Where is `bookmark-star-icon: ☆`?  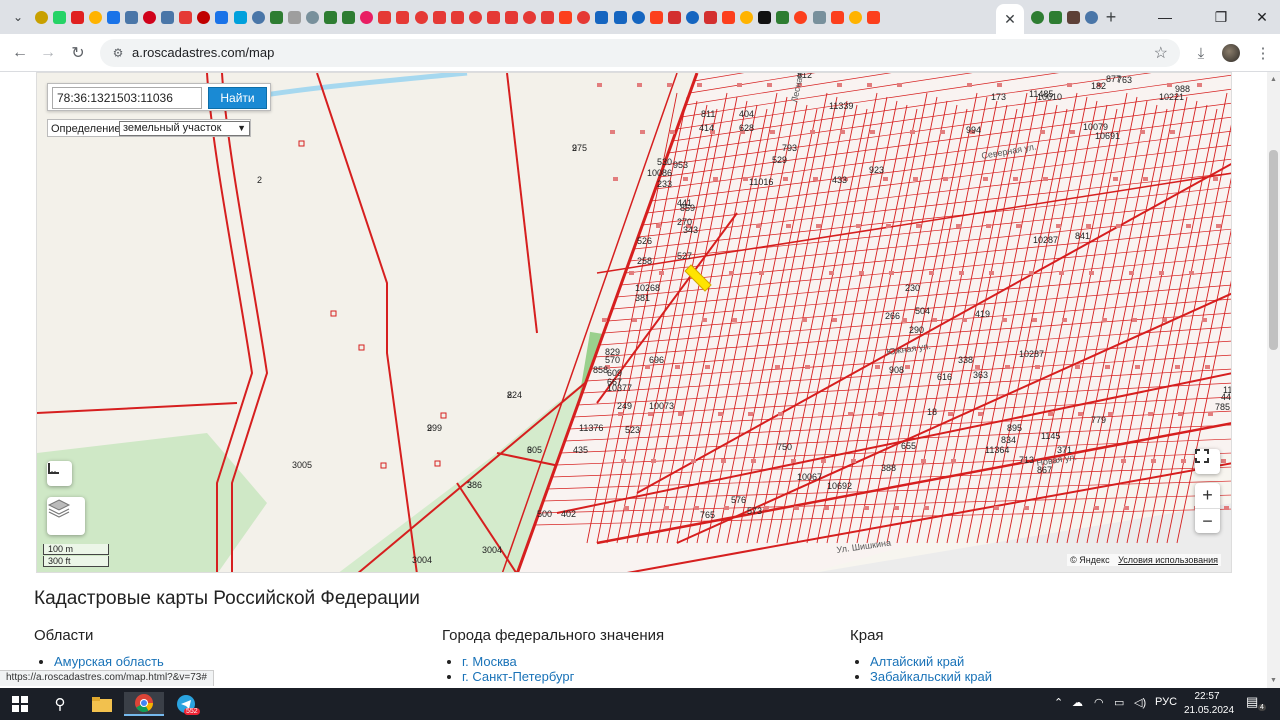 bookmark-star-icon: ☆ is located at coordinates (1161, 53).